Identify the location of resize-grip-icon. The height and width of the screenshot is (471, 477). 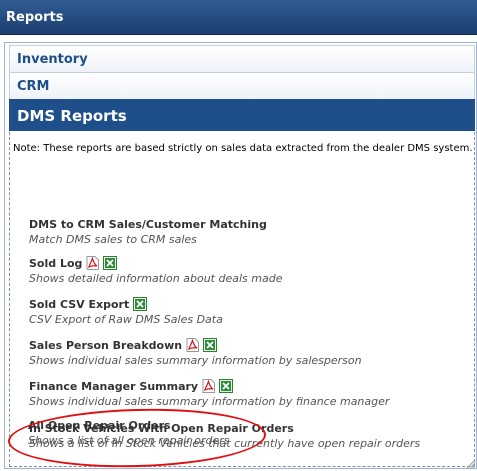
(471, 464).